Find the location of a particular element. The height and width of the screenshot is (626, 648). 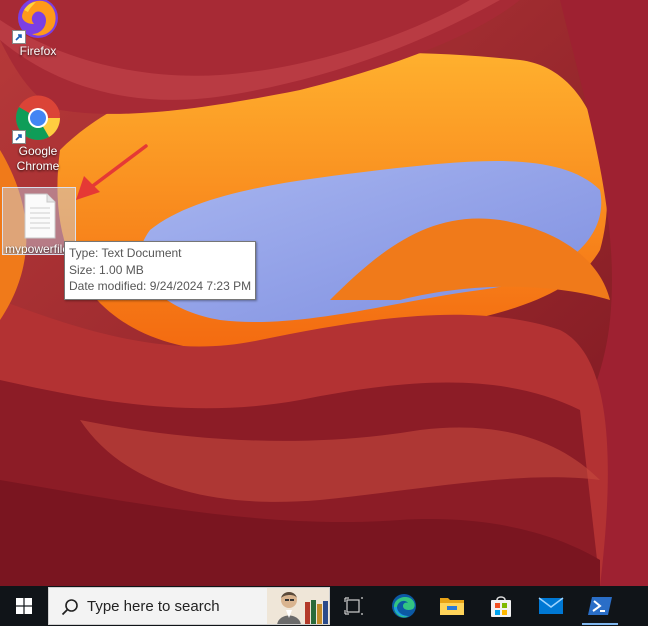

file-explorer-taskbar-button is located at coordinates (452, 606).